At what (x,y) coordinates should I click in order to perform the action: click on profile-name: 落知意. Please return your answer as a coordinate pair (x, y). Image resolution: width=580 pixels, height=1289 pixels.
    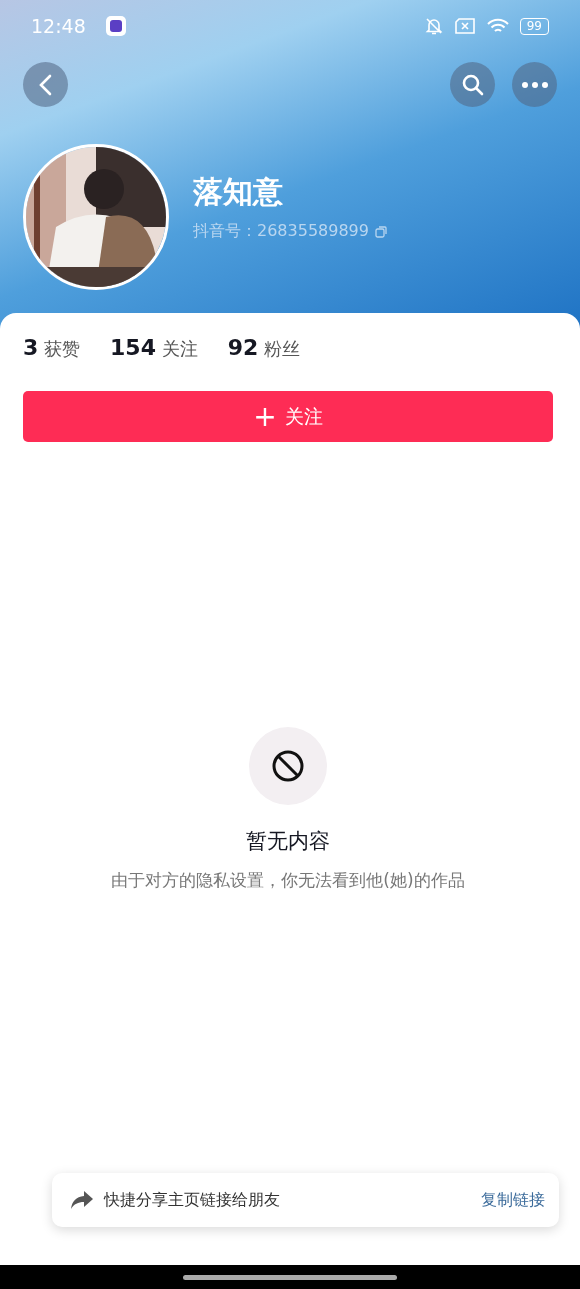
    Looking at the image, I should click on (238, 192).